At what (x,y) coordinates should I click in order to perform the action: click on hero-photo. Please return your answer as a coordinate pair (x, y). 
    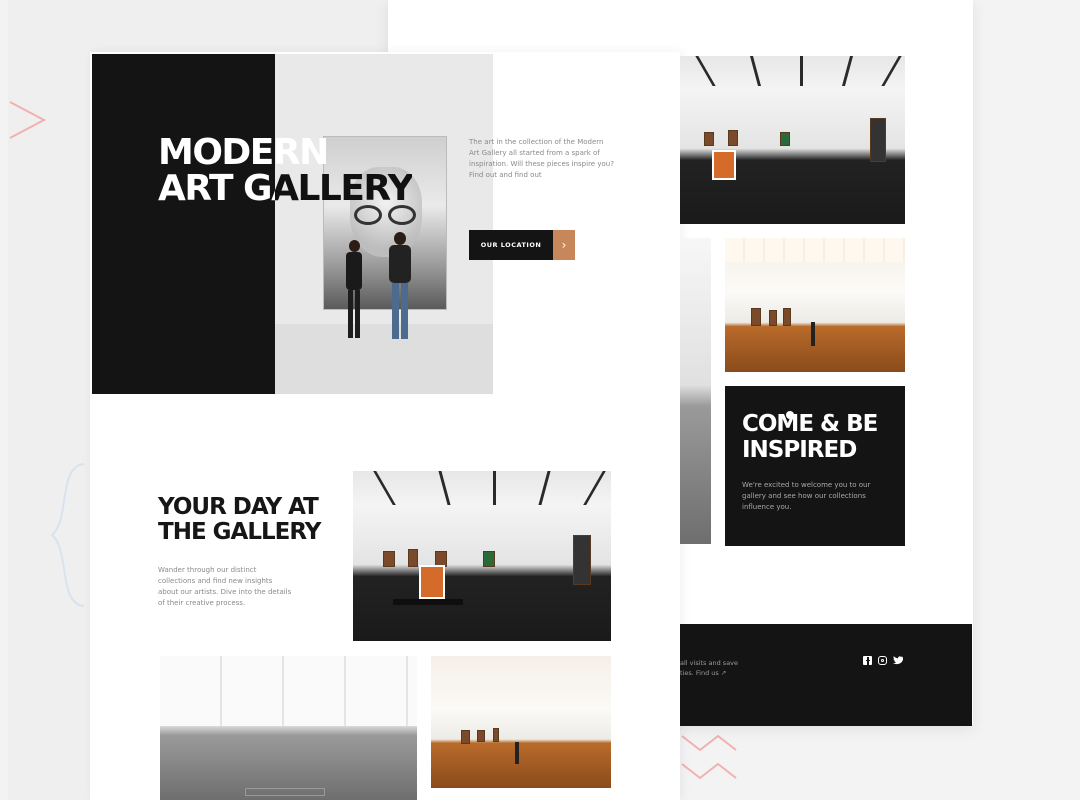
    Looking at the image, I should click on (384, 224).